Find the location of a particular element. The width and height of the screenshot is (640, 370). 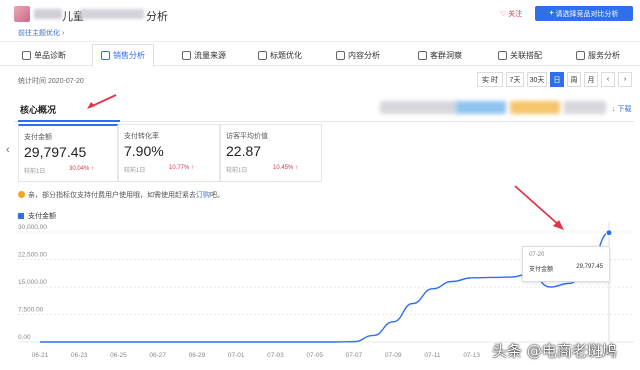

metric-label: 支付金额 is located at coordinates (38, 137).